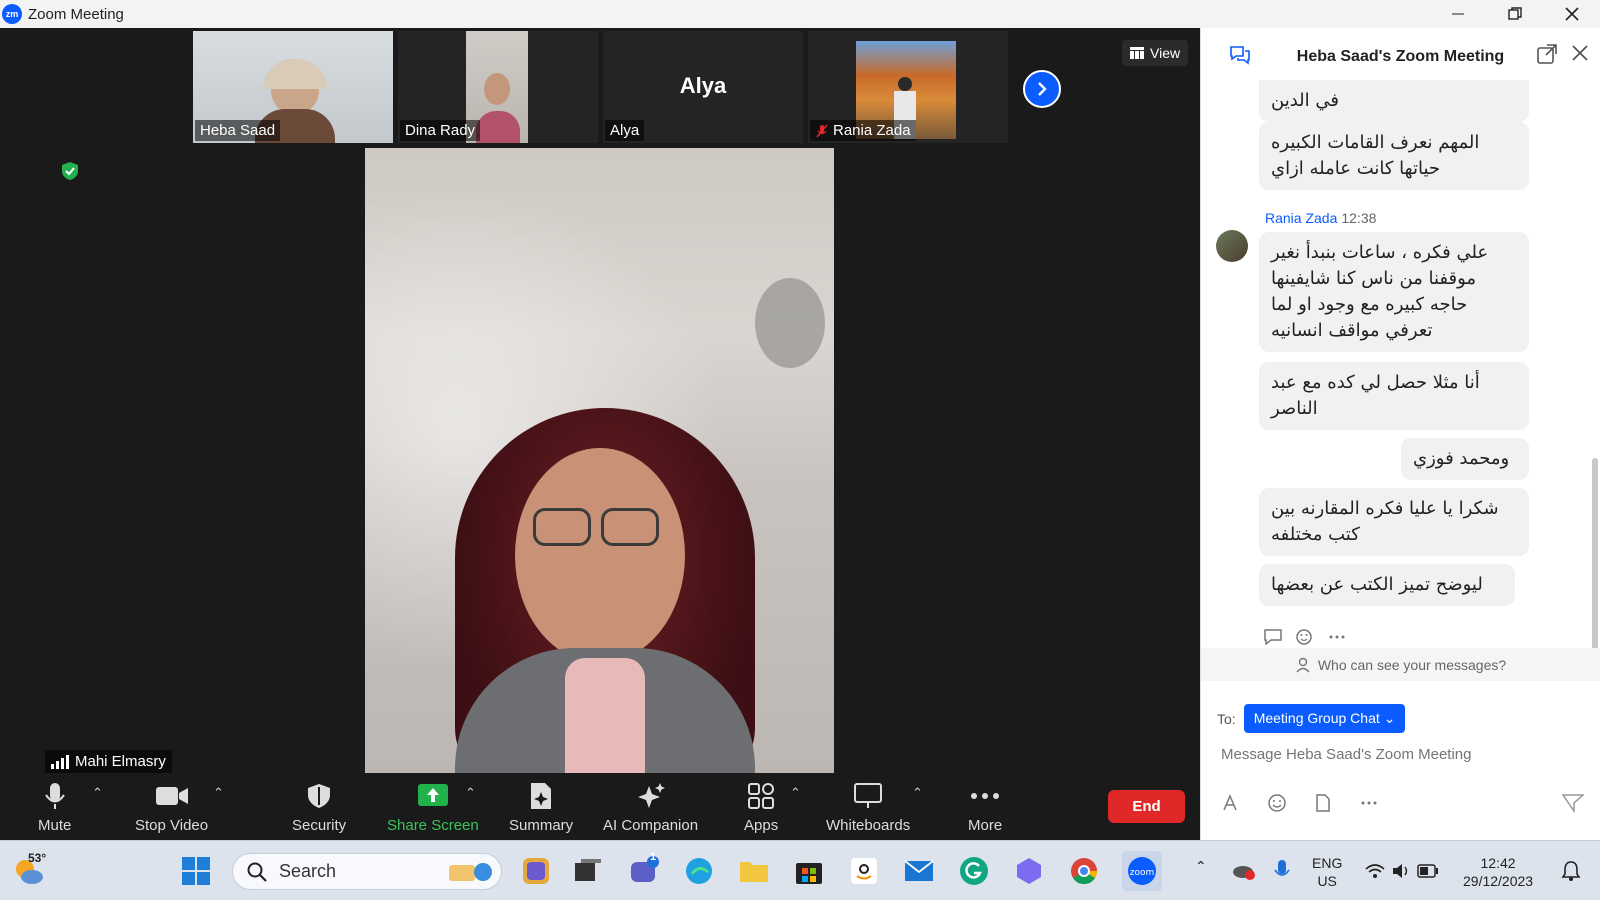  What do you see at coordinates (70, 171) in the screenshot?
I see `encryption-shield-icon` at bounding box center [70, 171].